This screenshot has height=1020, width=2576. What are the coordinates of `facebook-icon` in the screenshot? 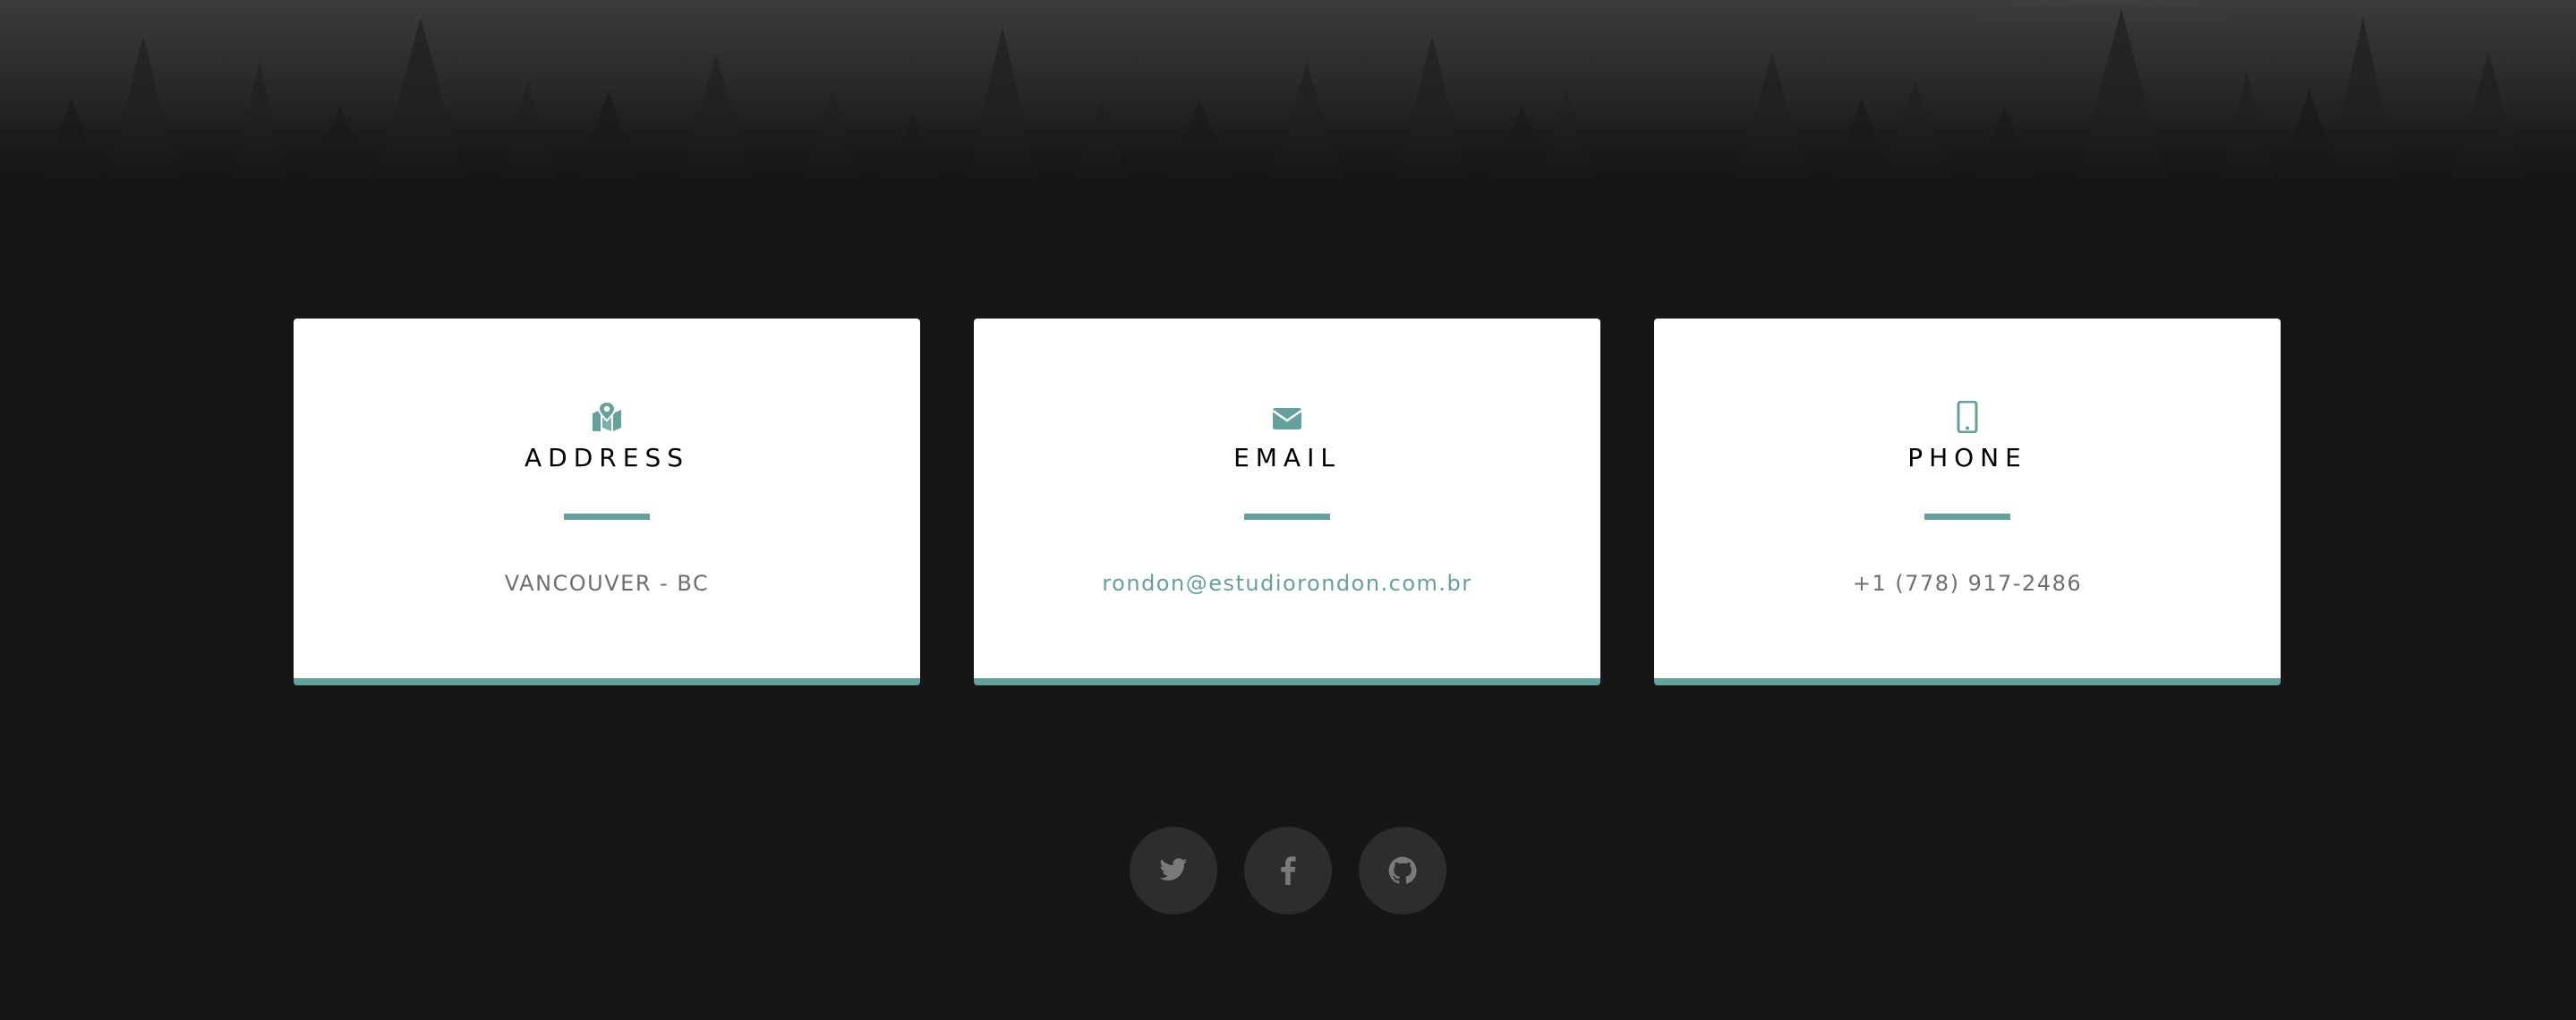 It's located at (1288, 870).